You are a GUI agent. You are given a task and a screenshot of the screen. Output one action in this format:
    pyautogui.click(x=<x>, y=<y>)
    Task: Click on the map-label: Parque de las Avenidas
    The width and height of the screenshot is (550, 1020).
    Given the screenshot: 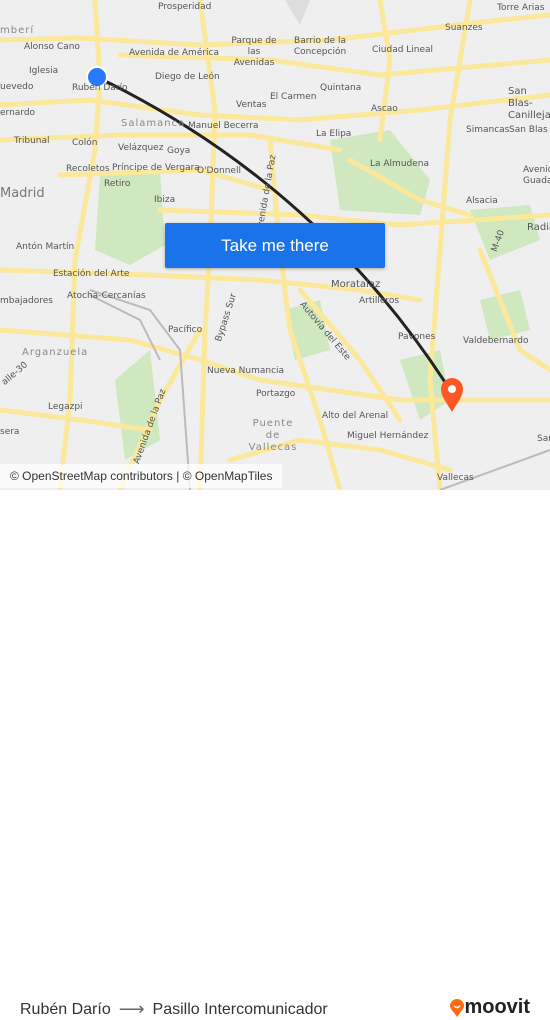 What is the action you would take?
    pyautogui.click(x=254, y=52)
    